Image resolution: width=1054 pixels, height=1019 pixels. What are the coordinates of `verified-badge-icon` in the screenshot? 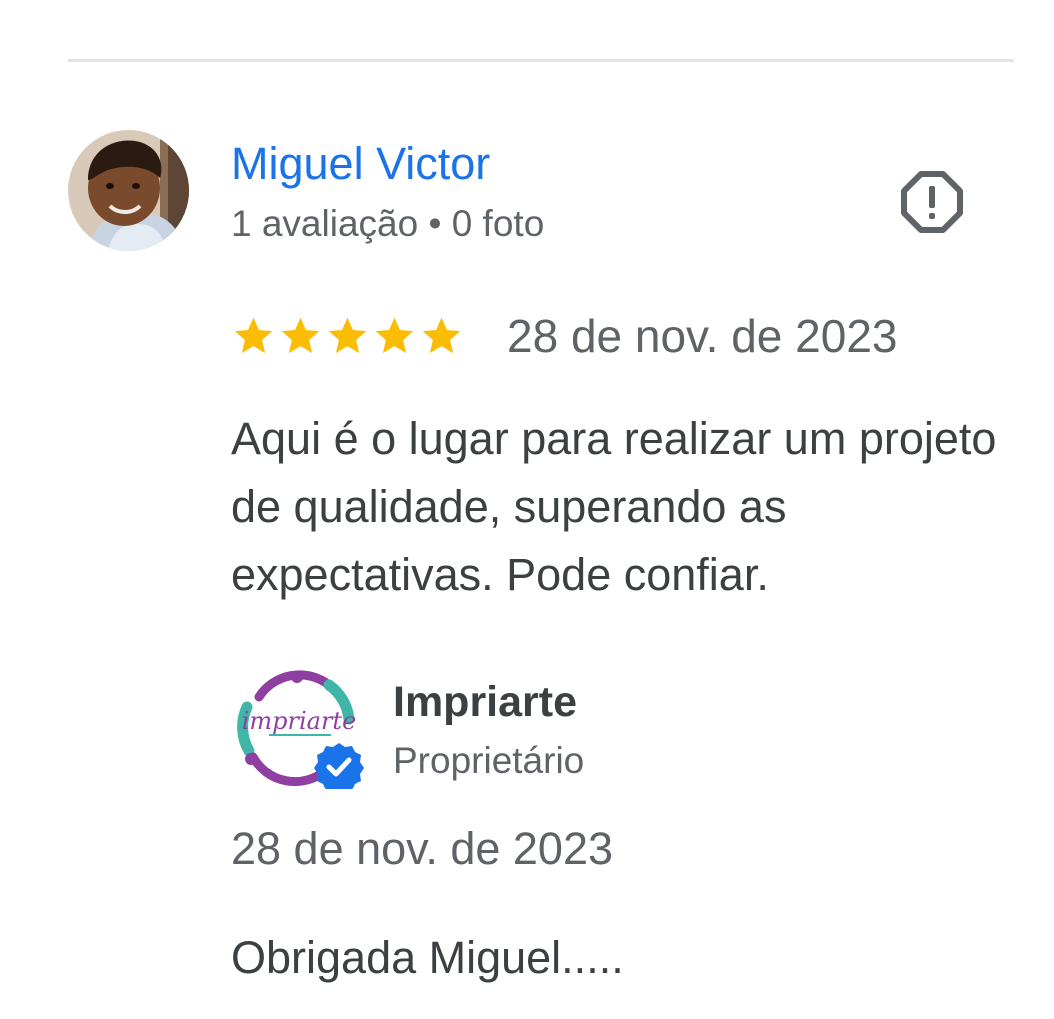 It's located at (339, 766).